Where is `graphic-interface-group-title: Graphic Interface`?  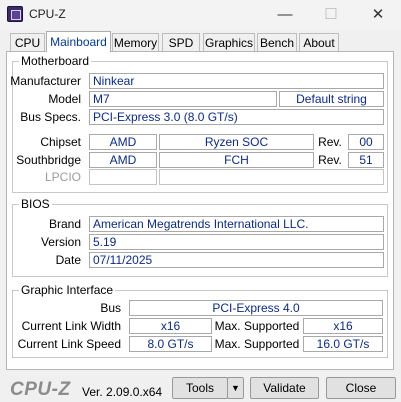
graphic-interface-group-title: Graphic Interface is located at coordinates (67, 290).